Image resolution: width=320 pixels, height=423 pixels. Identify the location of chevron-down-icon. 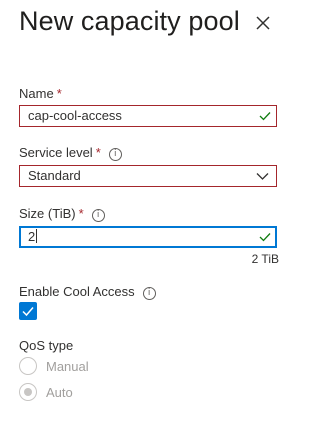
(262, 176).